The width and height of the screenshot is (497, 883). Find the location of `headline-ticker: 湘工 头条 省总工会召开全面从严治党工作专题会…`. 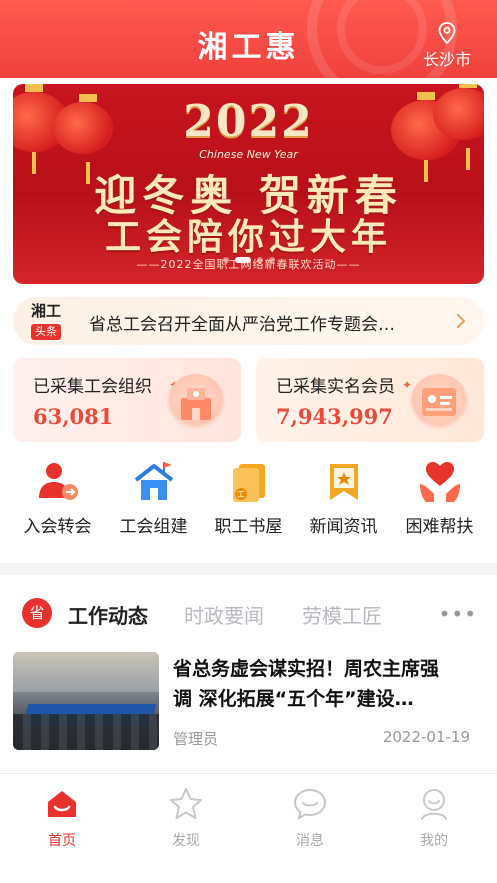

headline-ticker: 湘工 头条 省总工会召开全面从严治党工作专题会… is located at coordinates (248, 321).